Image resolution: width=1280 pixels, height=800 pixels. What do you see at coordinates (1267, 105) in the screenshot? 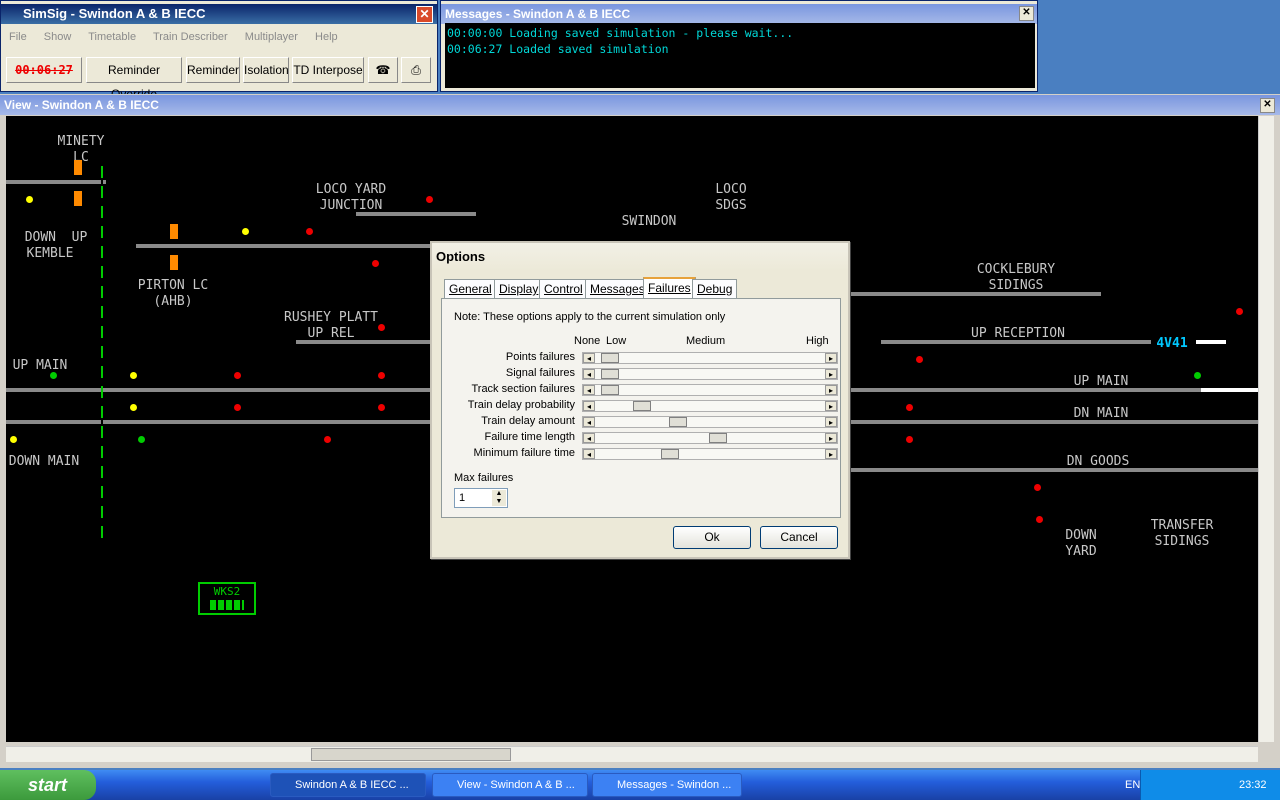
I see `view-close-button: ✕` at bounding box center [1267, 105].